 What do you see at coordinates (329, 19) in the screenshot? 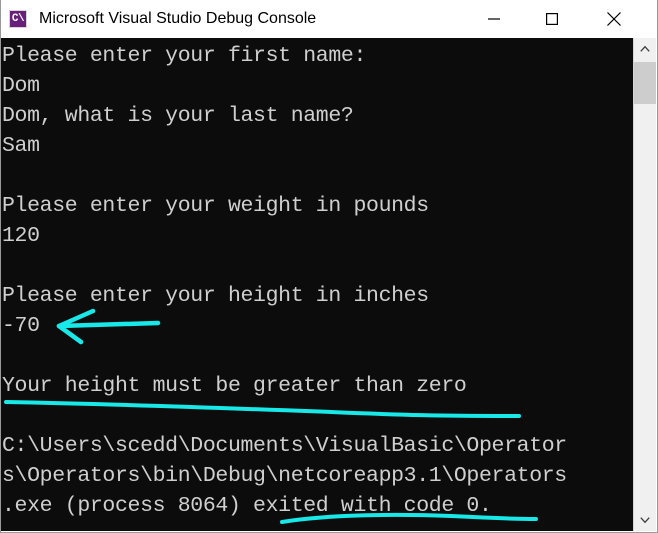
I see `title-bar: C\ Microsoft Visual Studio Debug Console` at bounding box center [329, 19].